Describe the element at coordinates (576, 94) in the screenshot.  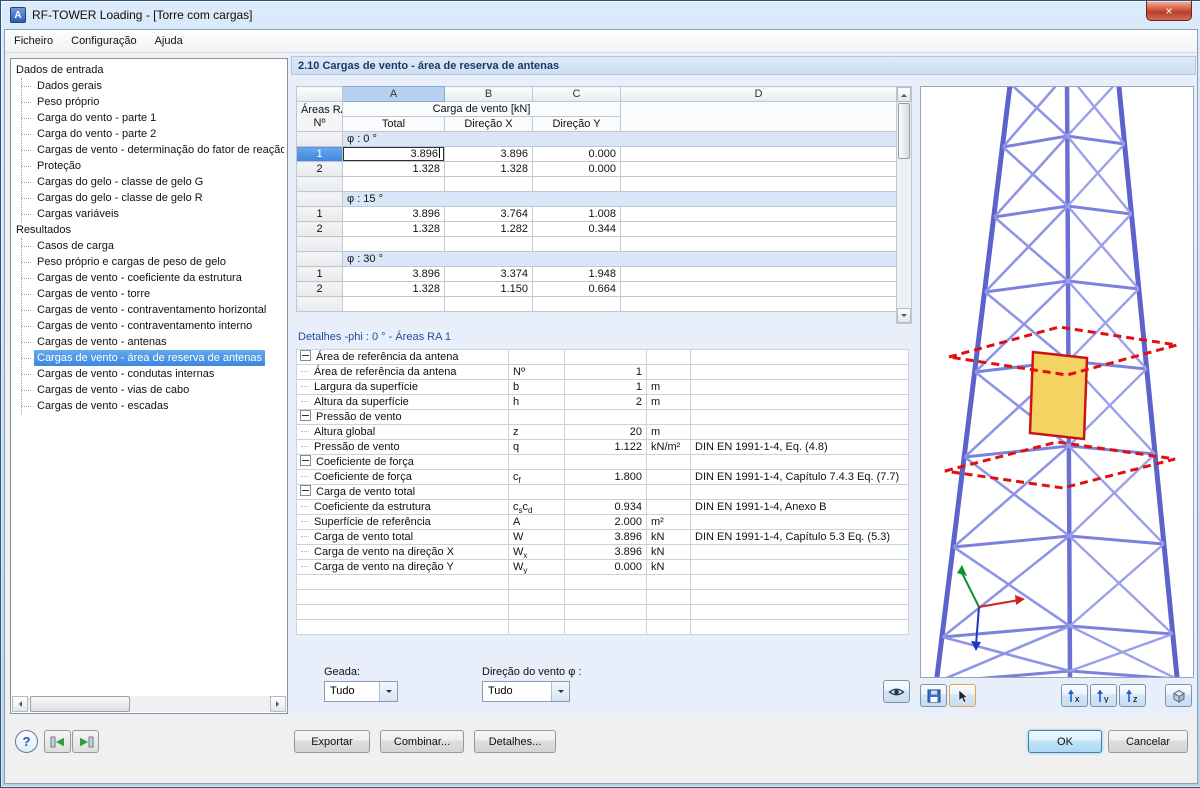
I see `column-letter-header: C` at that location.